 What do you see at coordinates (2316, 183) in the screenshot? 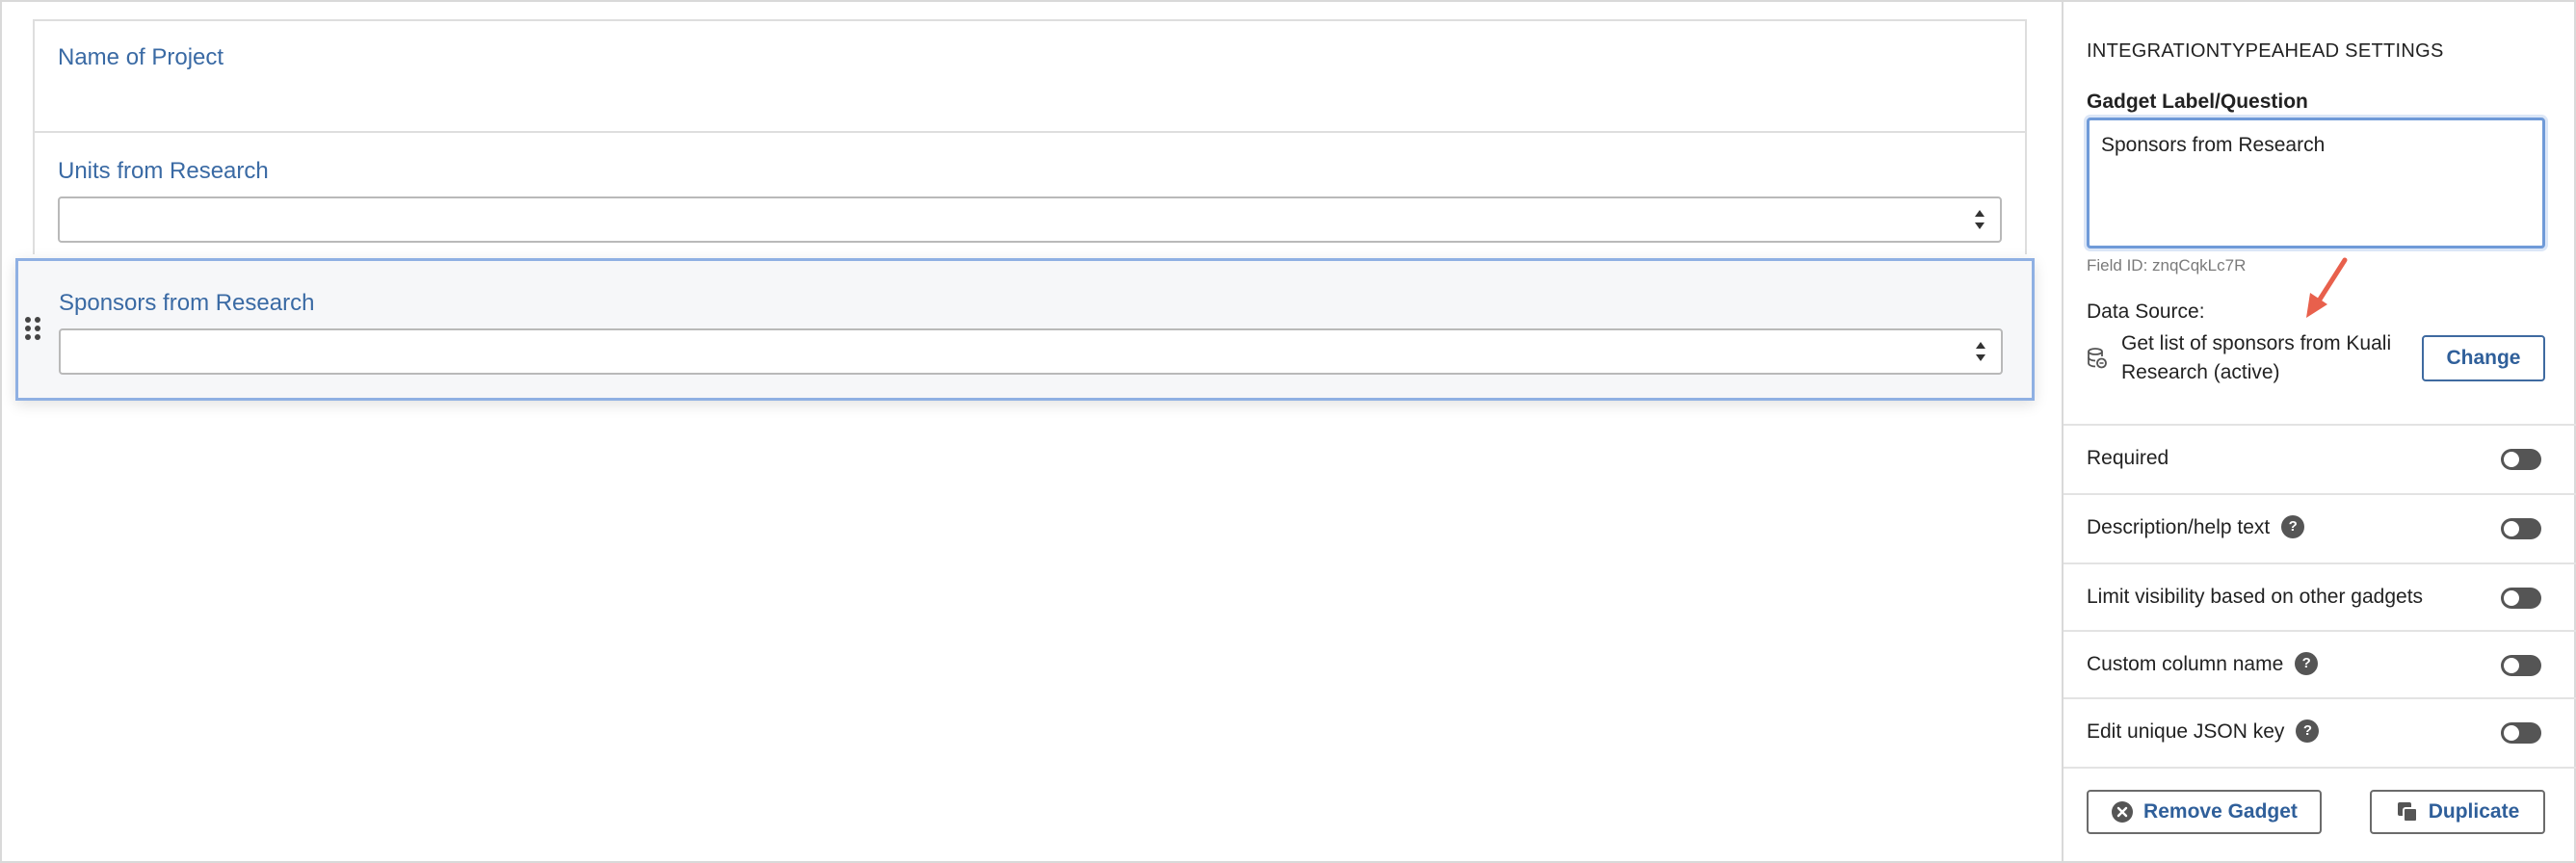
I see `gadget-label-input: Sponsors from Research` at bounding box center [2316, 183].